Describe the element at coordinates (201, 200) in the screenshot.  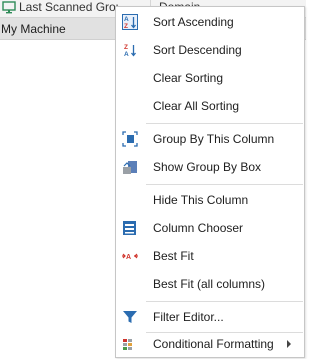
I see `menu-item-label: Hide This Column` at that location.